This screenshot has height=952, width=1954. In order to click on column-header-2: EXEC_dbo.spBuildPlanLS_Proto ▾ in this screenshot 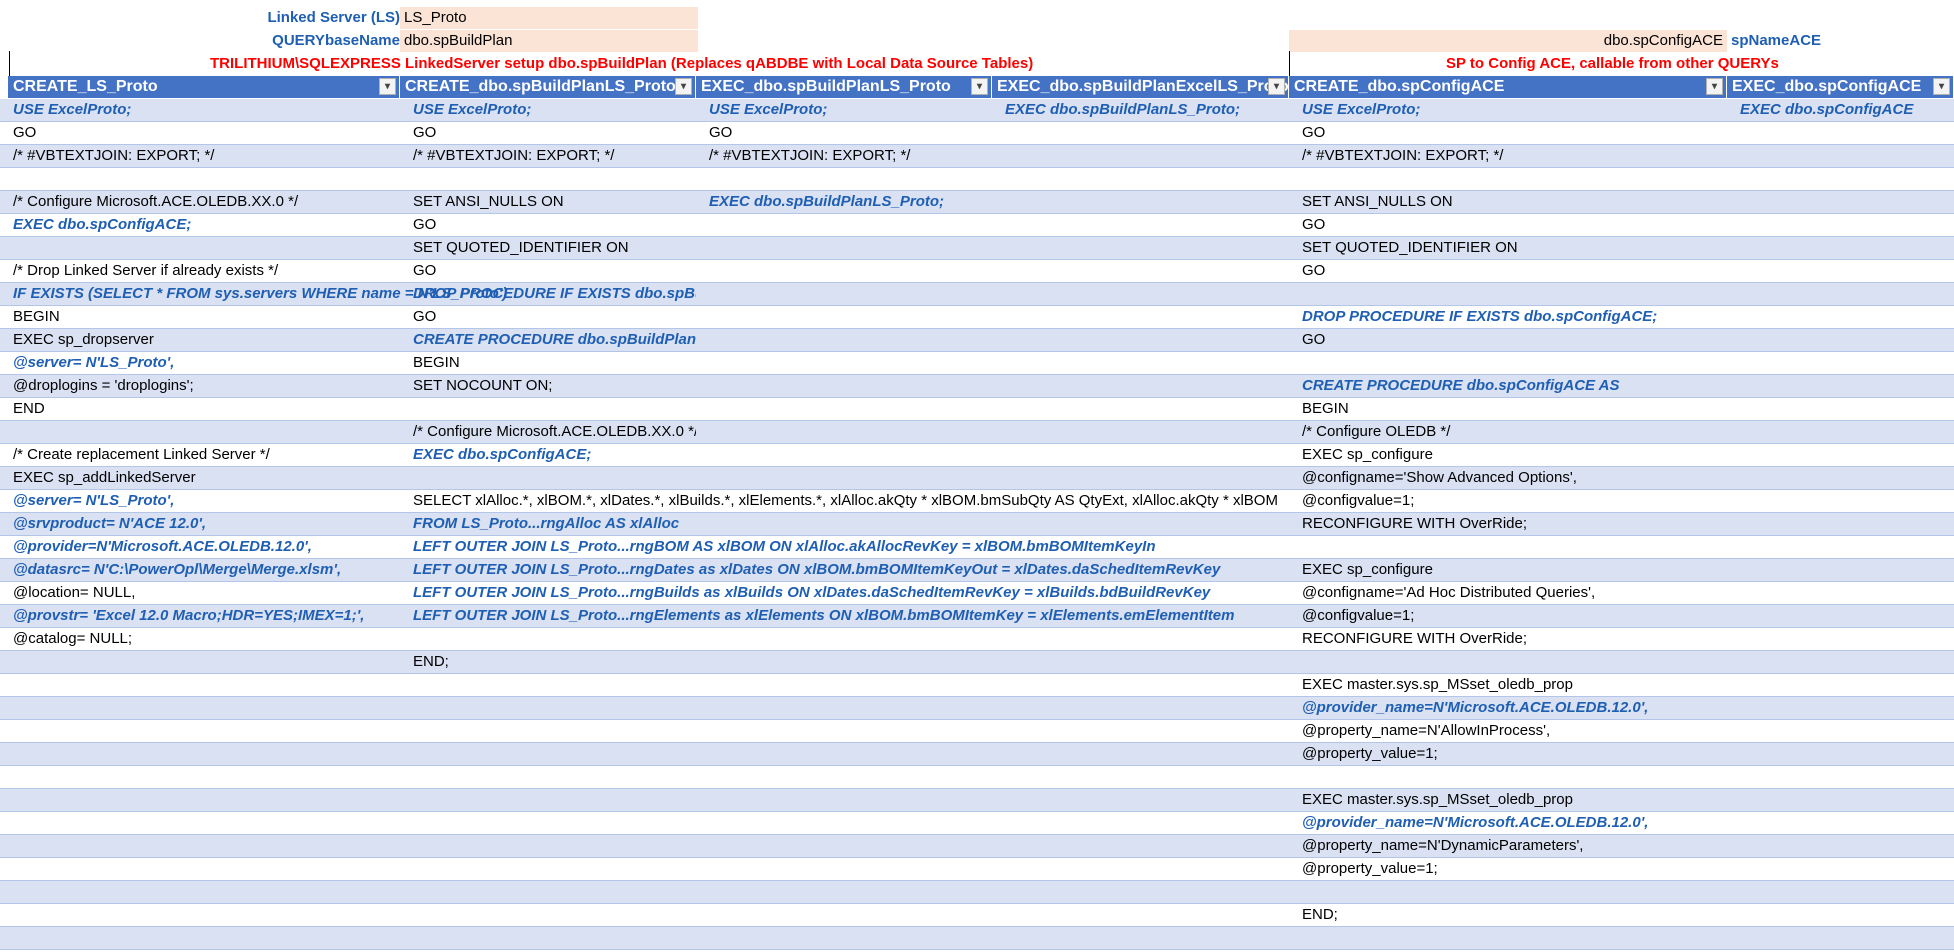, I will do `click(844, 87)`.